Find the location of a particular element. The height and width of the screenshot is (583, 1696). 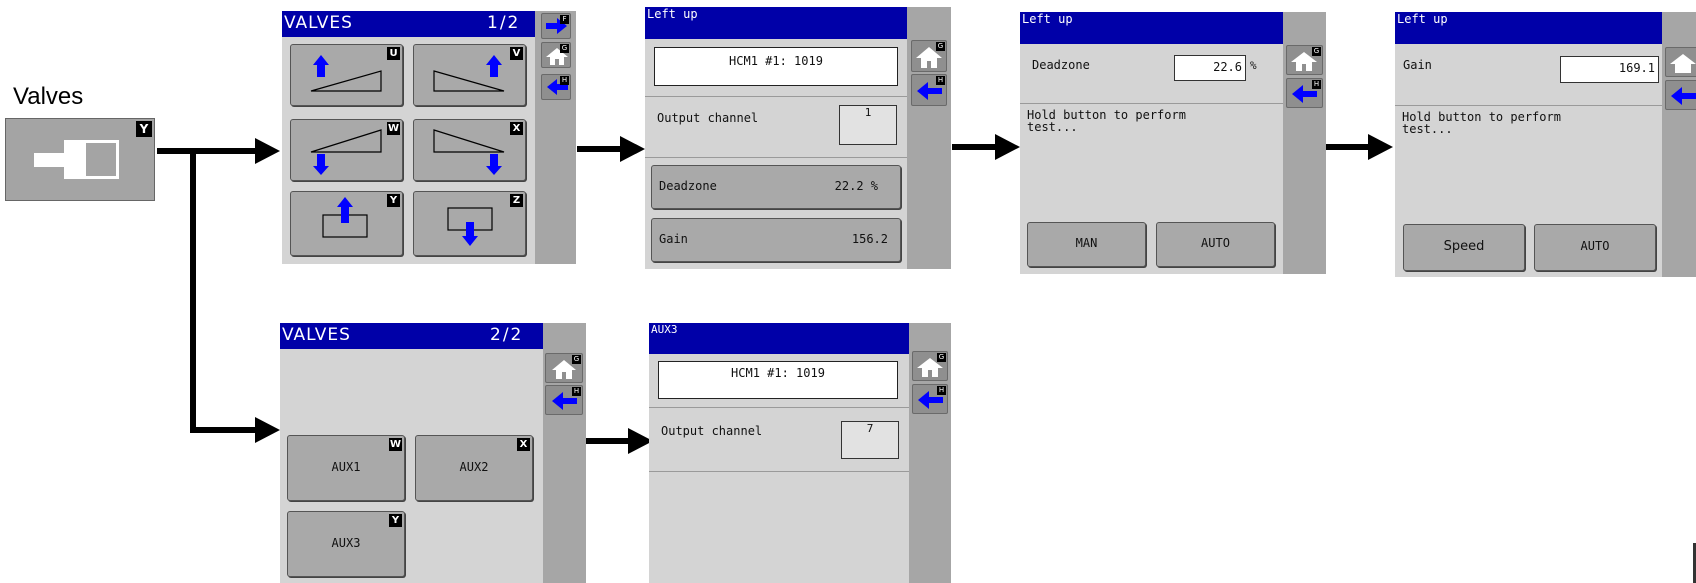

device-id-box: HCM1 #1: 1019 is located at coordinates (778, 380).